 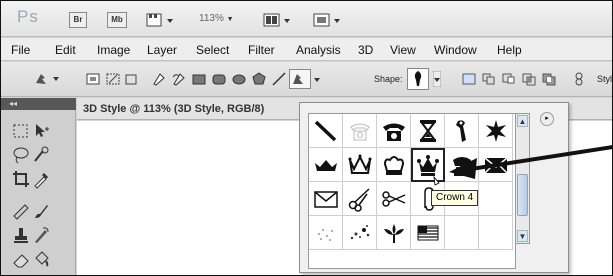 What do you see at coordinates (28, 16) in the screenshot?
I see `photoshop-logo: Ps` at bounding box center [28, 16].